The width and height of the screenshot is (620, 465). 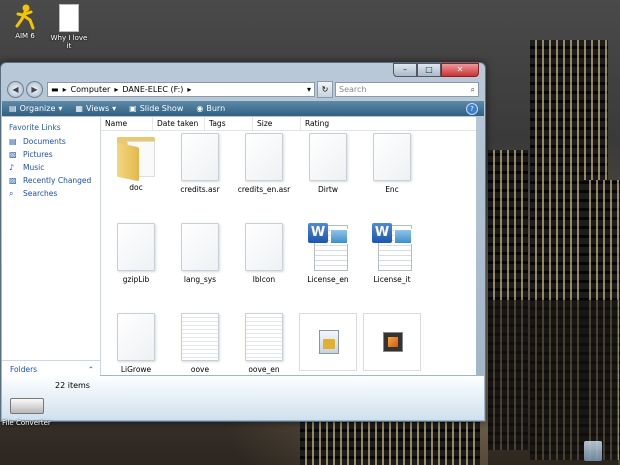 What do you see at coordinates (54, 154) in the screenshot?
I see `sidebar-item-pictures: ▧ Pictures` at bounding box center [54, 154].